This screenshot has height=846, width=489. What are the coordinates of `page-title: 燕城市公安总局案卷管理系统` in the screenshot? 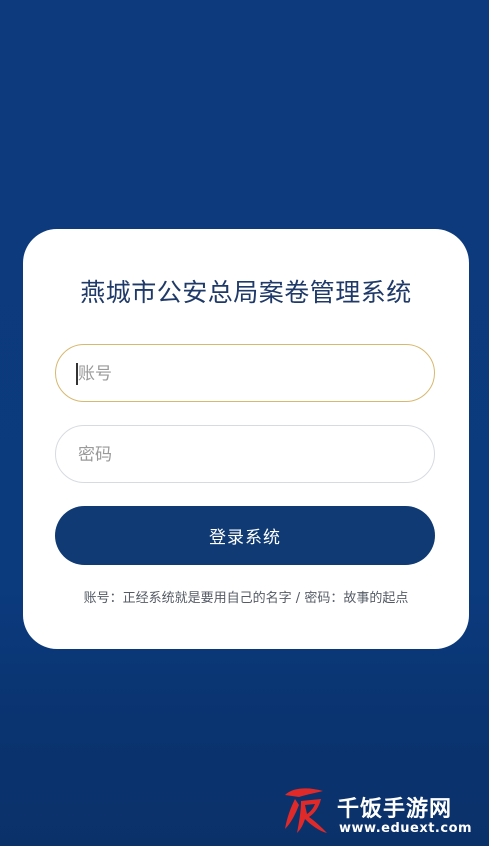 It's located at (246, 292).